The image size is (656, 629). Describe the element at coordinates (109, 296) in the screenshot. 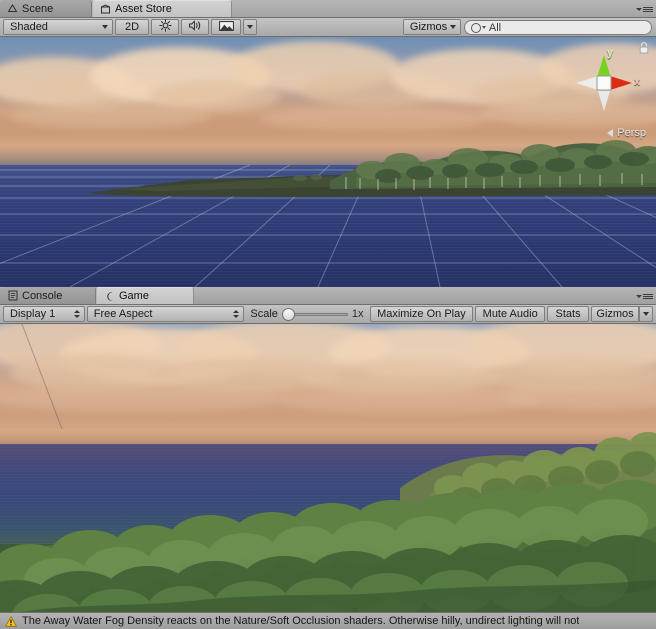

I see `game-icon` at that location.